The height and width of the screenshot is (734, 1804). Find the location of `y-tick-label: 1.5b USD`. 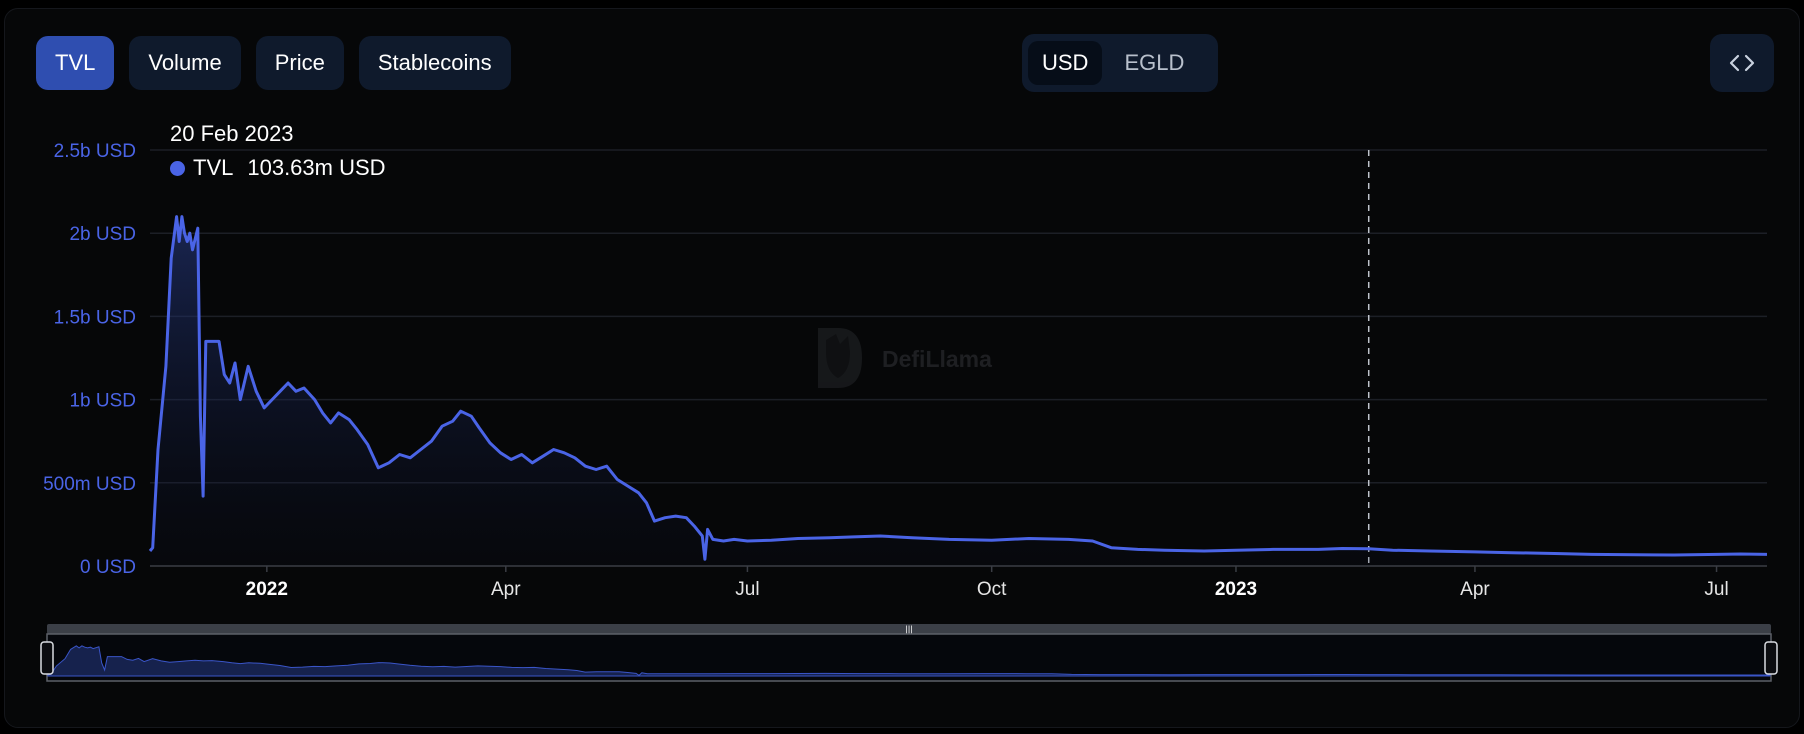

y-tick-label: 1.5b USD is located at coordinates (95, 317).